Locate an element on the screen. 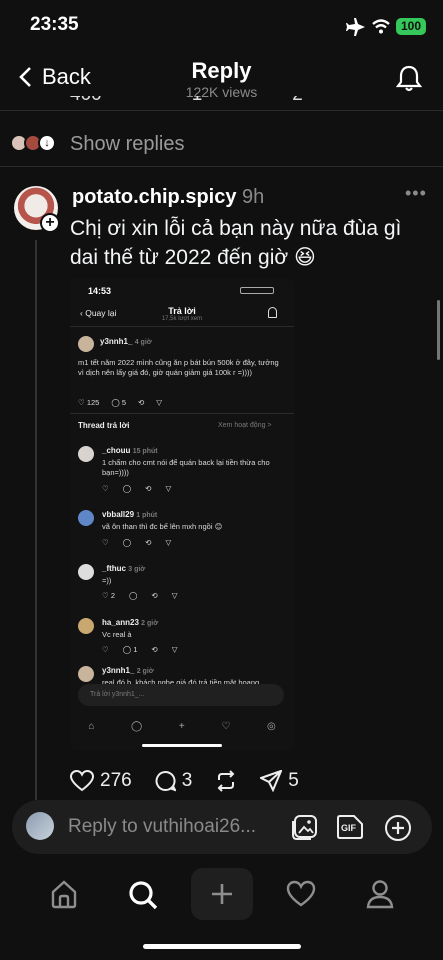  previous-post-actions: 400 1 2 is located at coordinates (200, 102).